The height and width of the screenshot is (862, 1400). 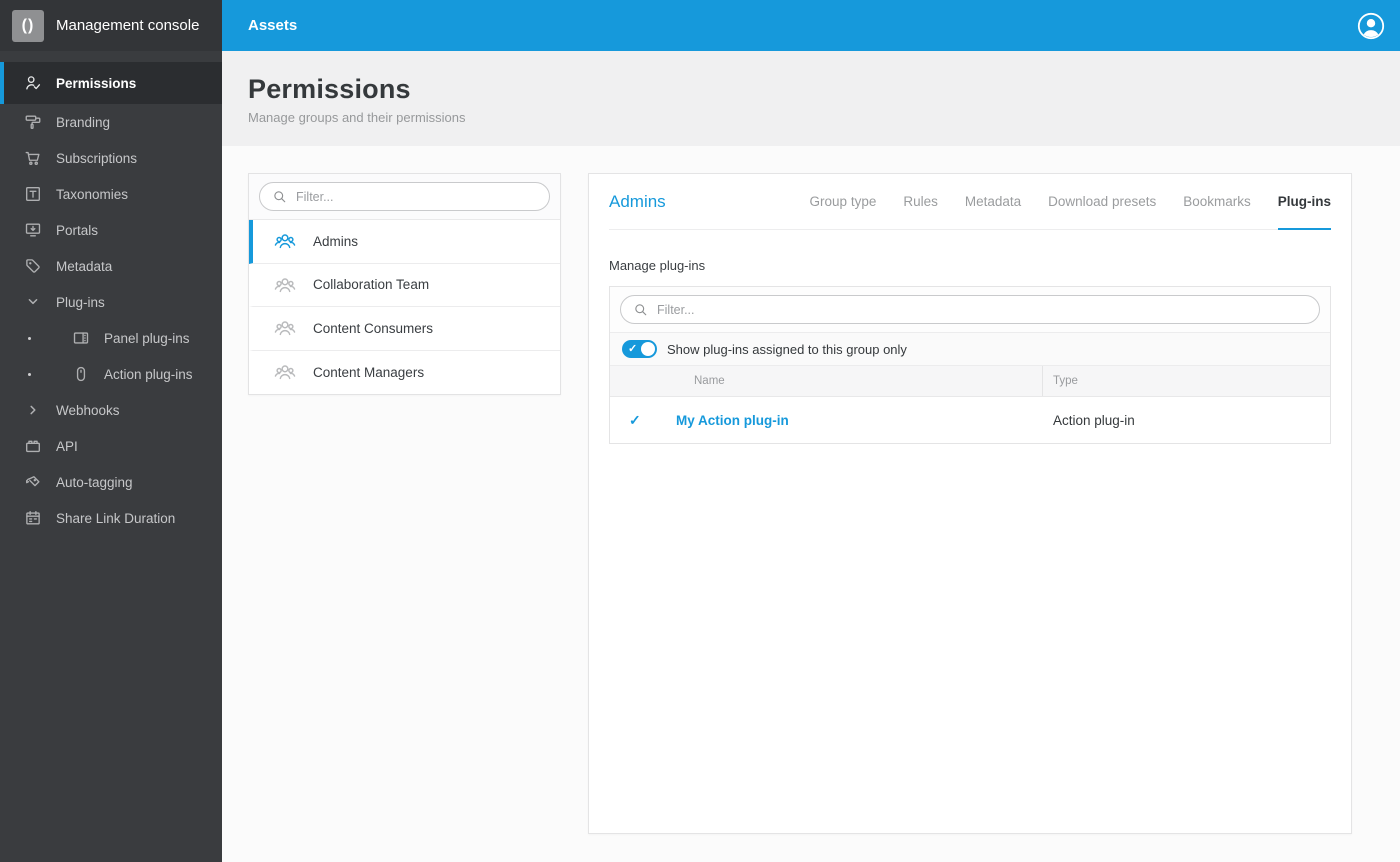 I want to click on assigned-only-toggle: ✓, so click(x=639, y=349).